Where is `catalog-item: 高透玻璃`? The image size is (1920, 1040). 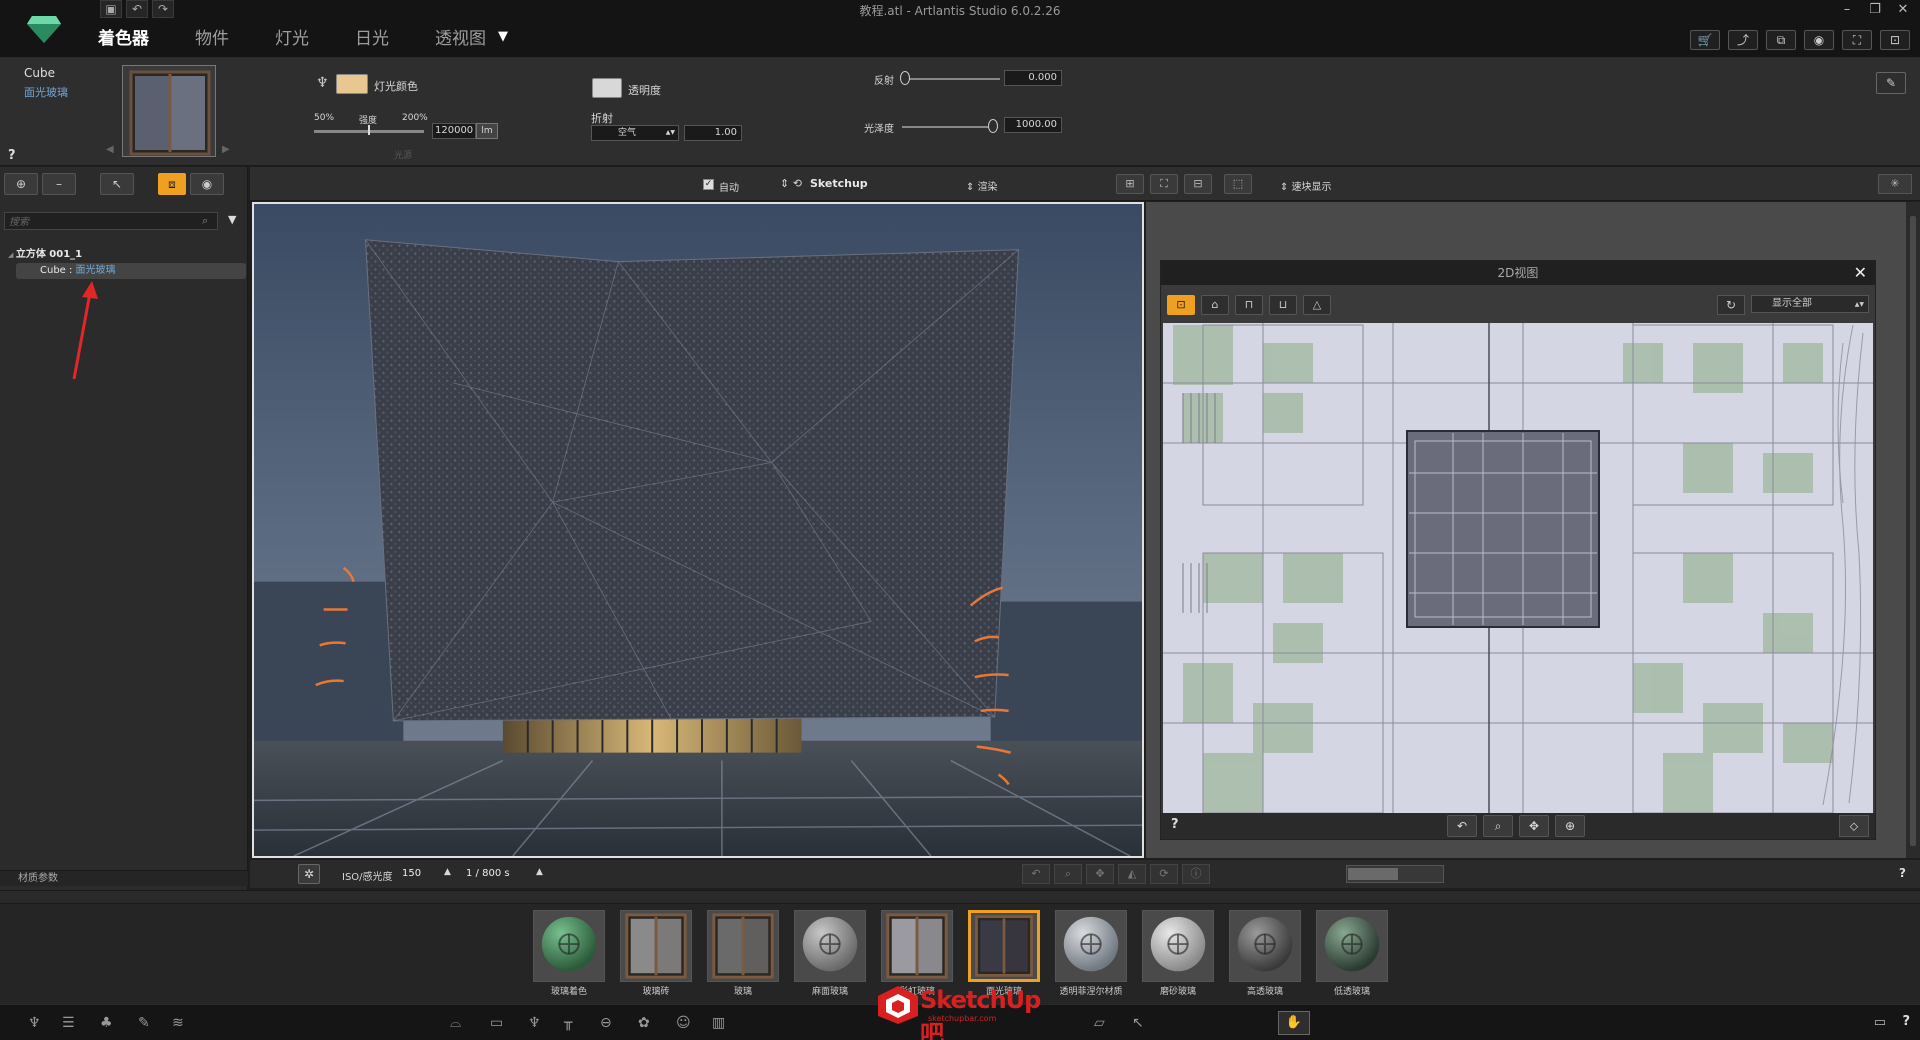 catalog-item: 高透玻璃 is located at coordinates (1265, 953).